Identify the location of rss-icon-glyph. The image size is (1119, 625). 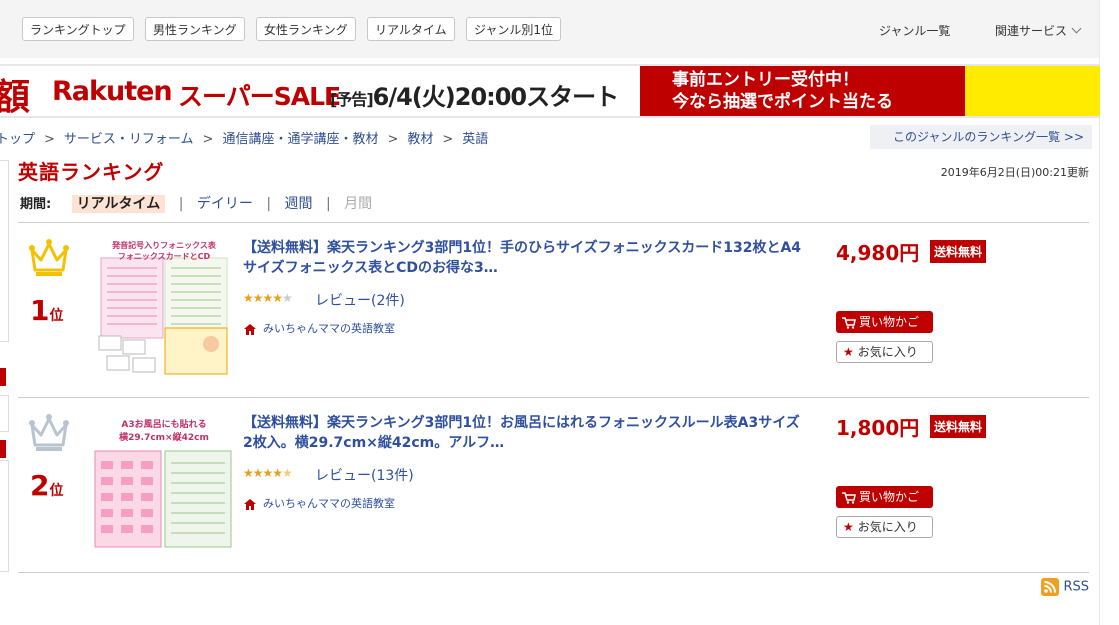
(1050, 587).